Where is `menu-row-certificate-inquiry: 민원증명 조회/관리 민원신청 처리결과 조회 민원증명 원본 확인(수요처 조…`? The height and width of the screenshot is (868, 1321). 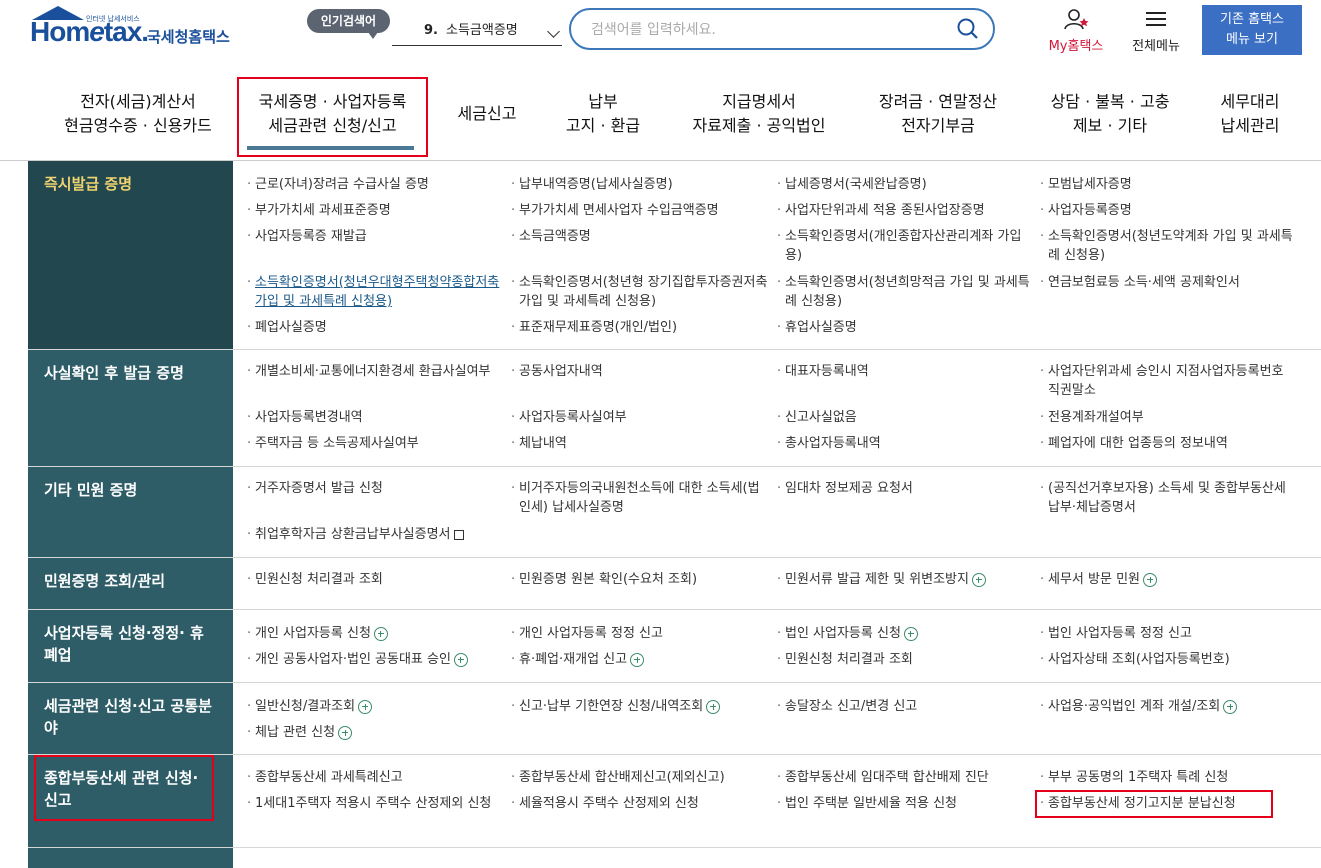 menu-row-certificate-inquiry: 민원증명 조회/관리 민원신청 처리결과 조회 민원증명 원본 확인(수요처 조… is located at coordinates (674, 584).